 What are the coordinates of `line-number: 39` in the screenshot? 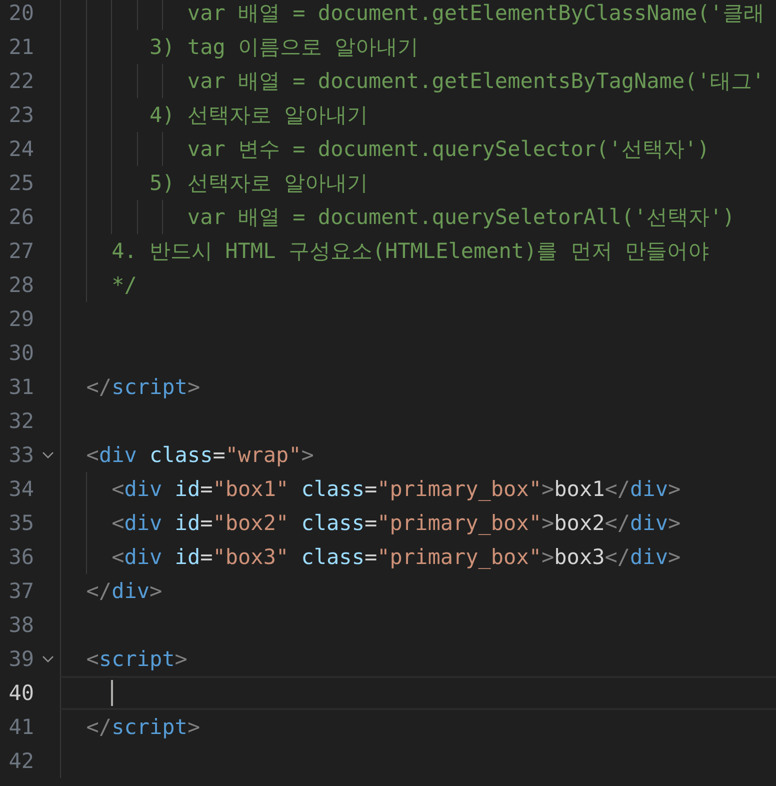 It's located at (21, 659).